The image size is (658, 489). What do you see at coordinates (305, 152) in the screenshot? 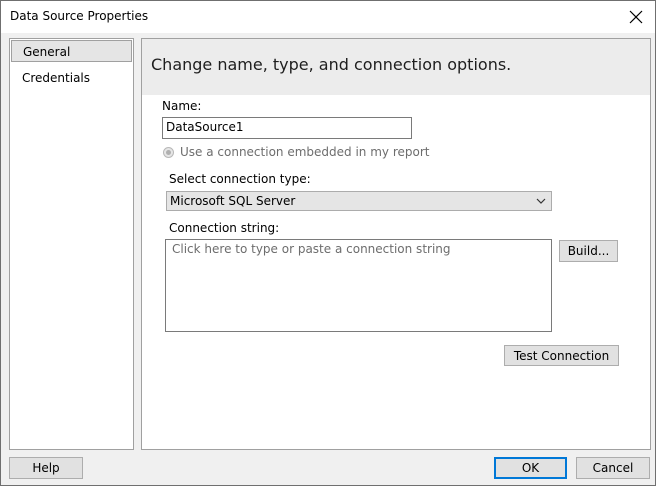
I see `embedded-connection-label: Use a connection embedded in my report` at bounding box center [305, 152].